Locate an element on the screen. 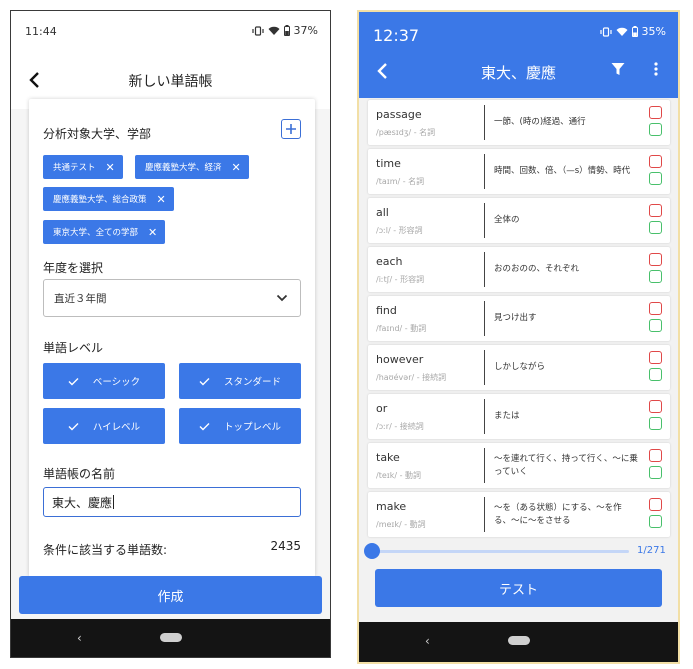 The width and height of the screenshot is (693, 669). word-text: make is located at coordinates (391, 506).